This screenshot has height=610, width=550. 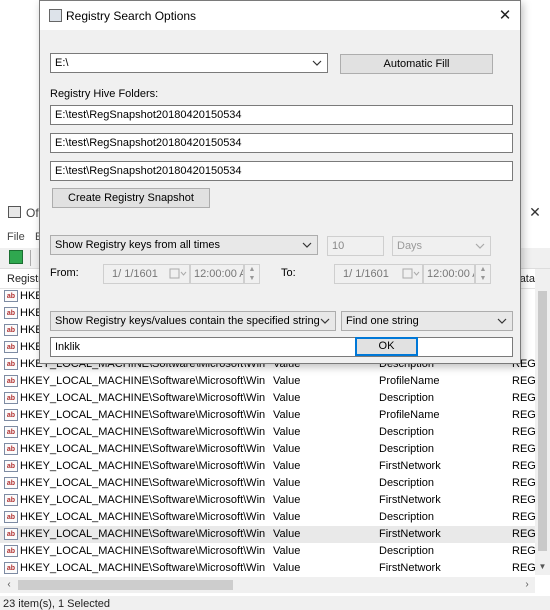 I want to click on to-date-picker: 1/ 1/1601, so click(x=378, y=274).